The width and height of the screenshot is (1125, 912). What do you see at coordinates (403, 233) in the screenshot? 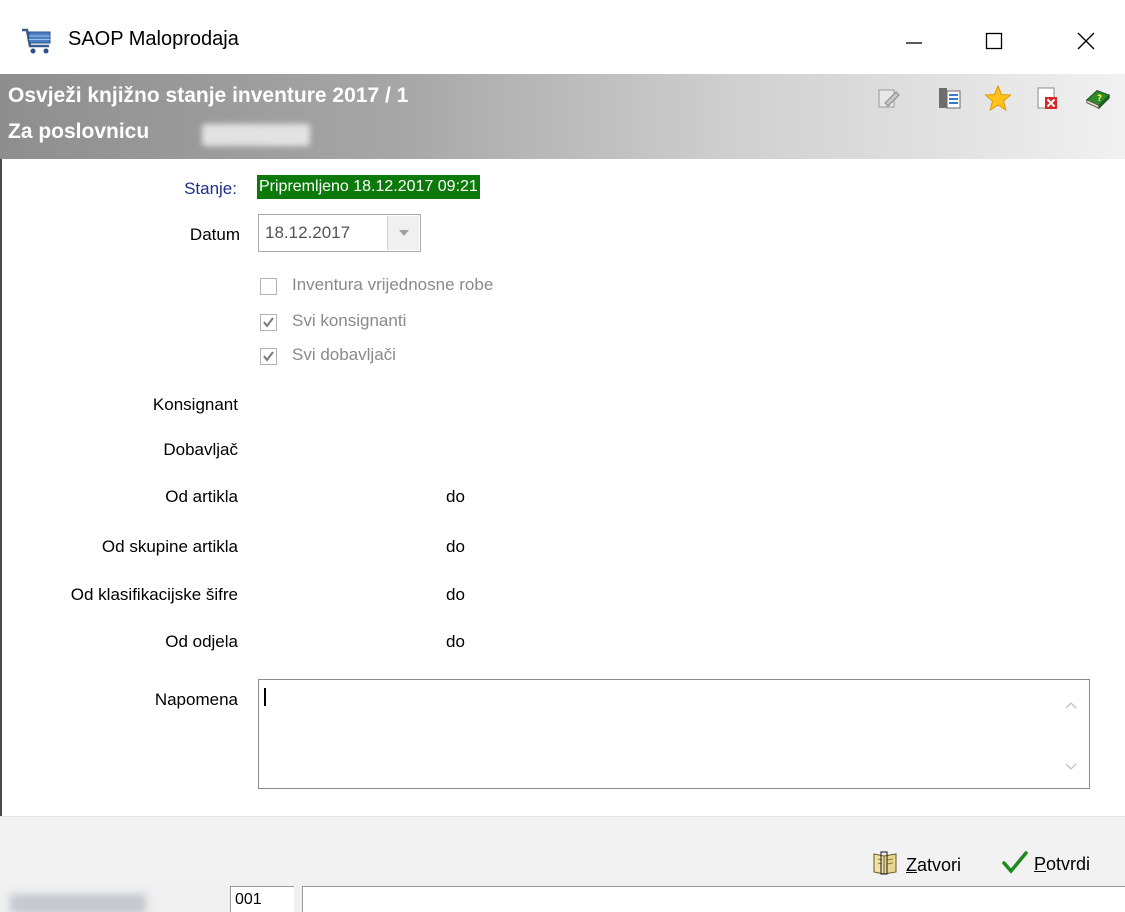
I see `chevron-down-icon` at bounding box center [403, 233].